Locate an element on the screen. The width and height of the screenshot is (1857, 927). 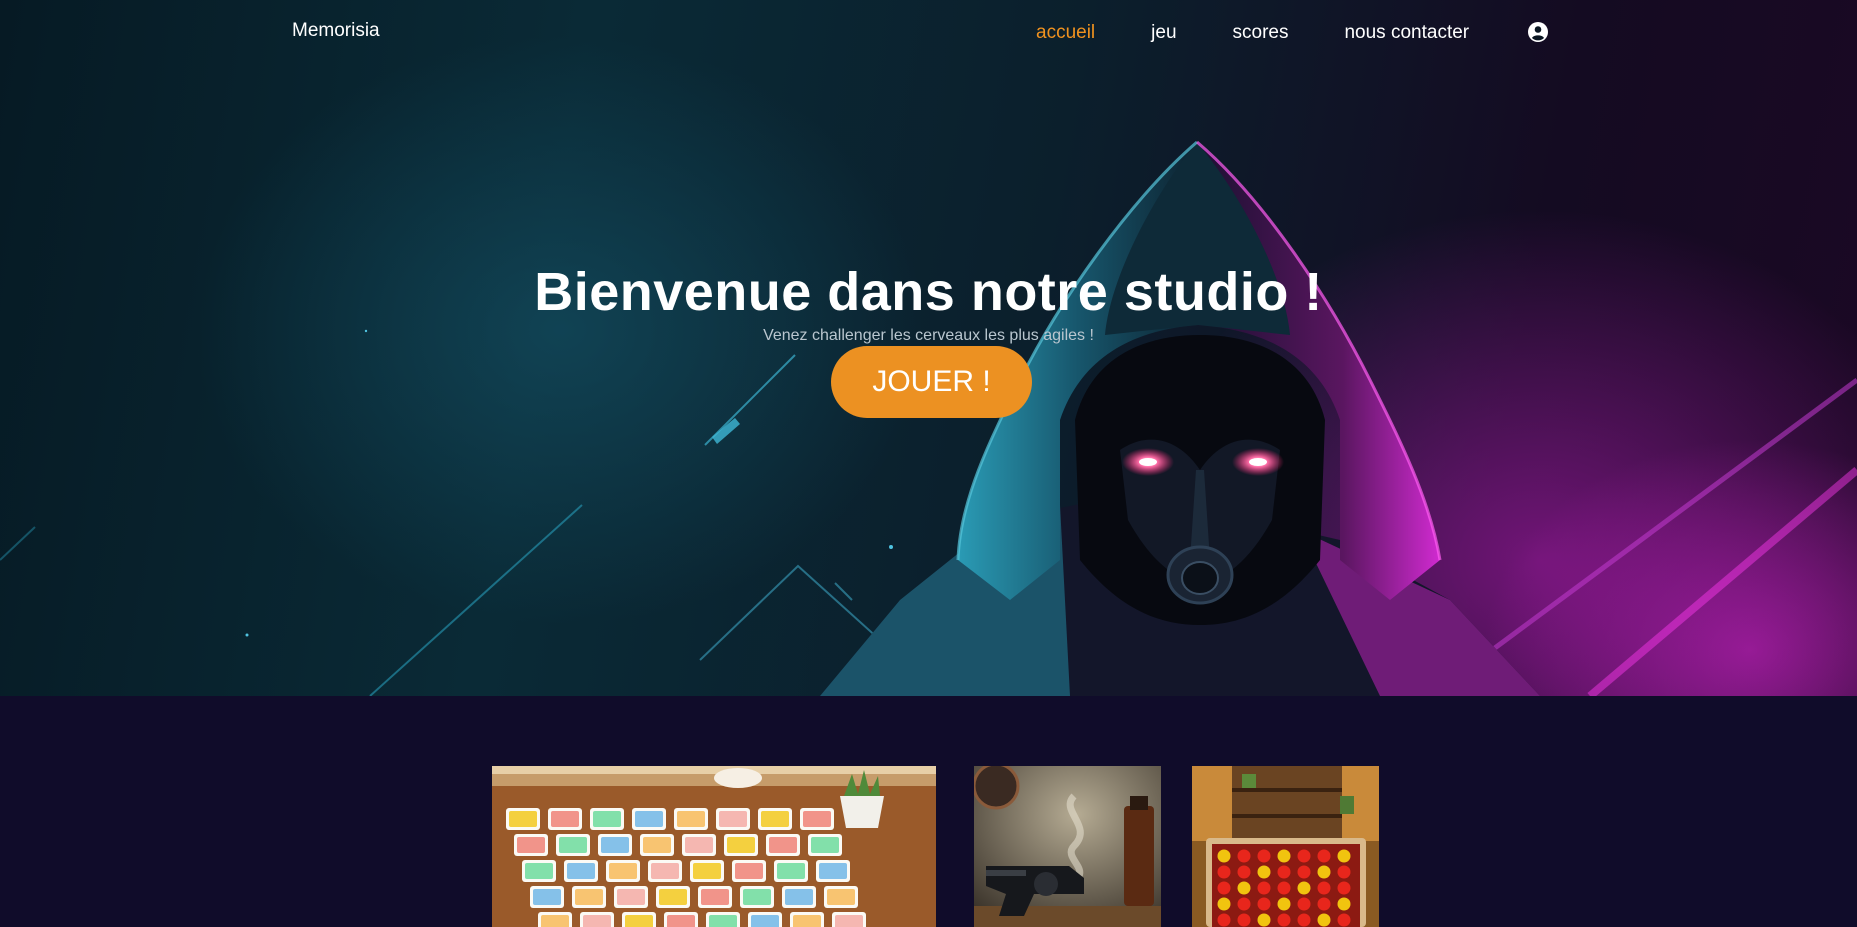
nav-link-accueil: accueil is located at coordinates (1065, 33).